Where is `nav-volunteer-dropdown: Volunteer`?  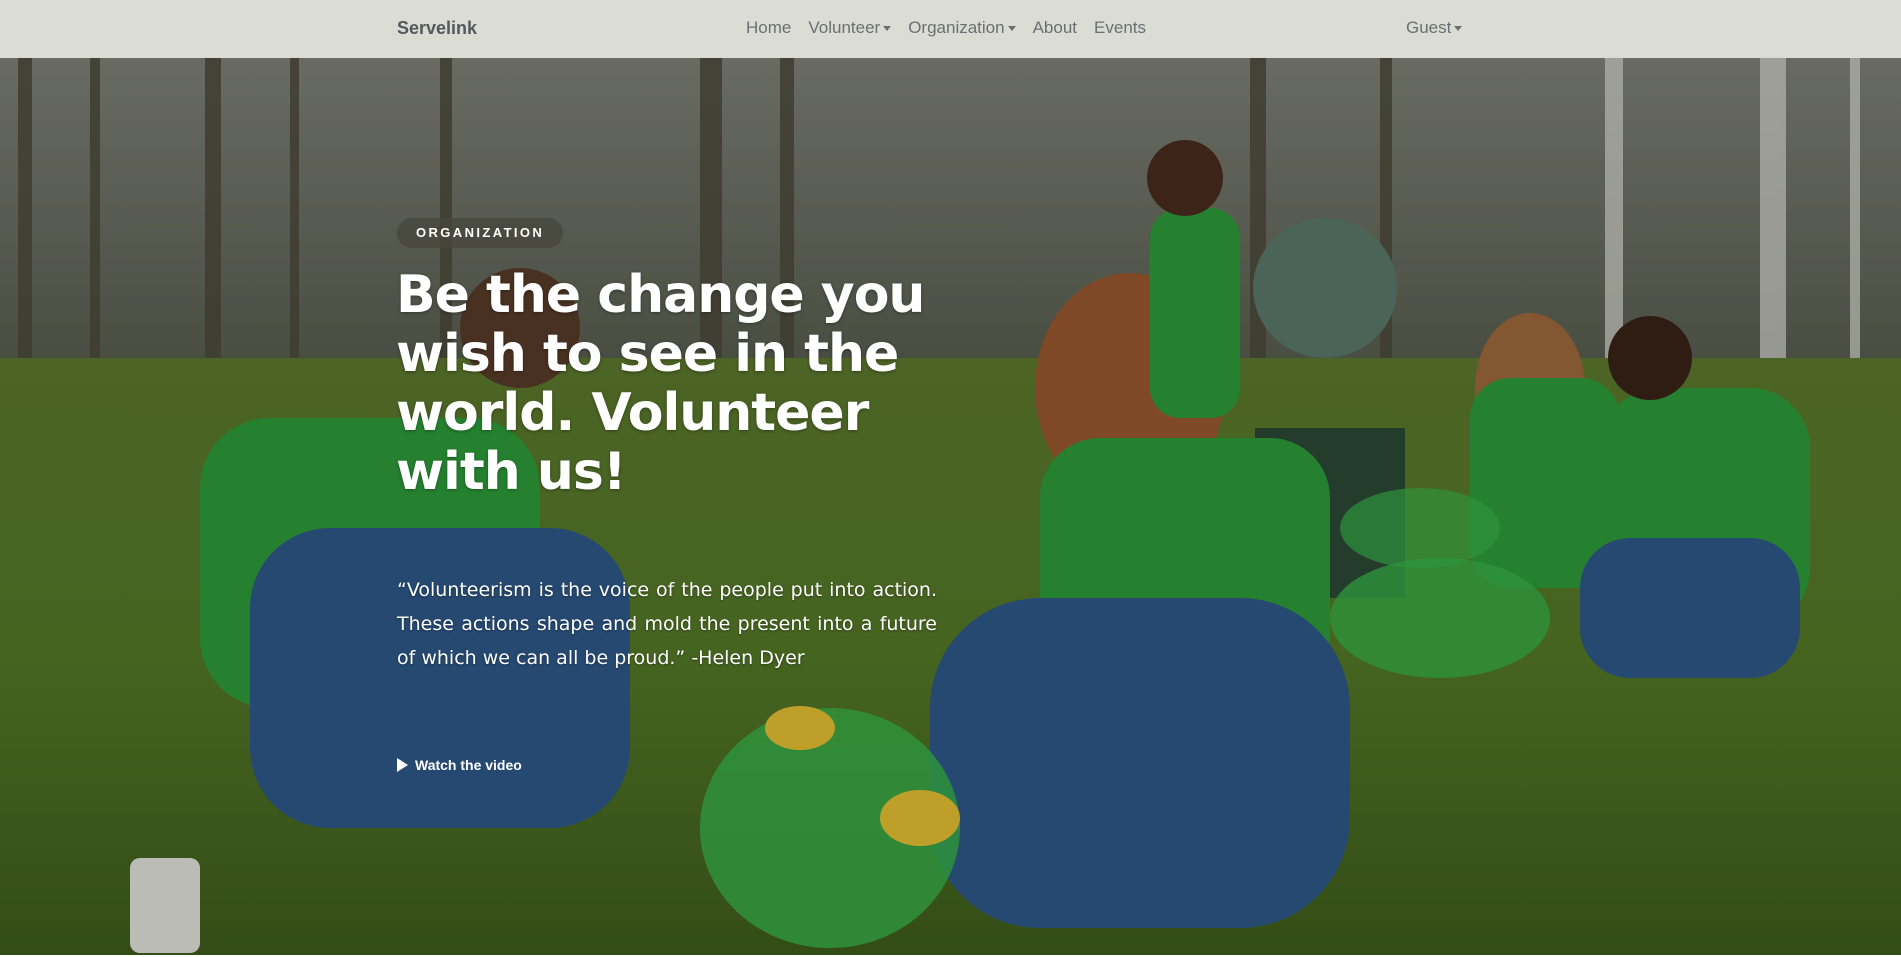
nav-volunteer-dropdown: Volunteer is located at coordinates (850, 28).